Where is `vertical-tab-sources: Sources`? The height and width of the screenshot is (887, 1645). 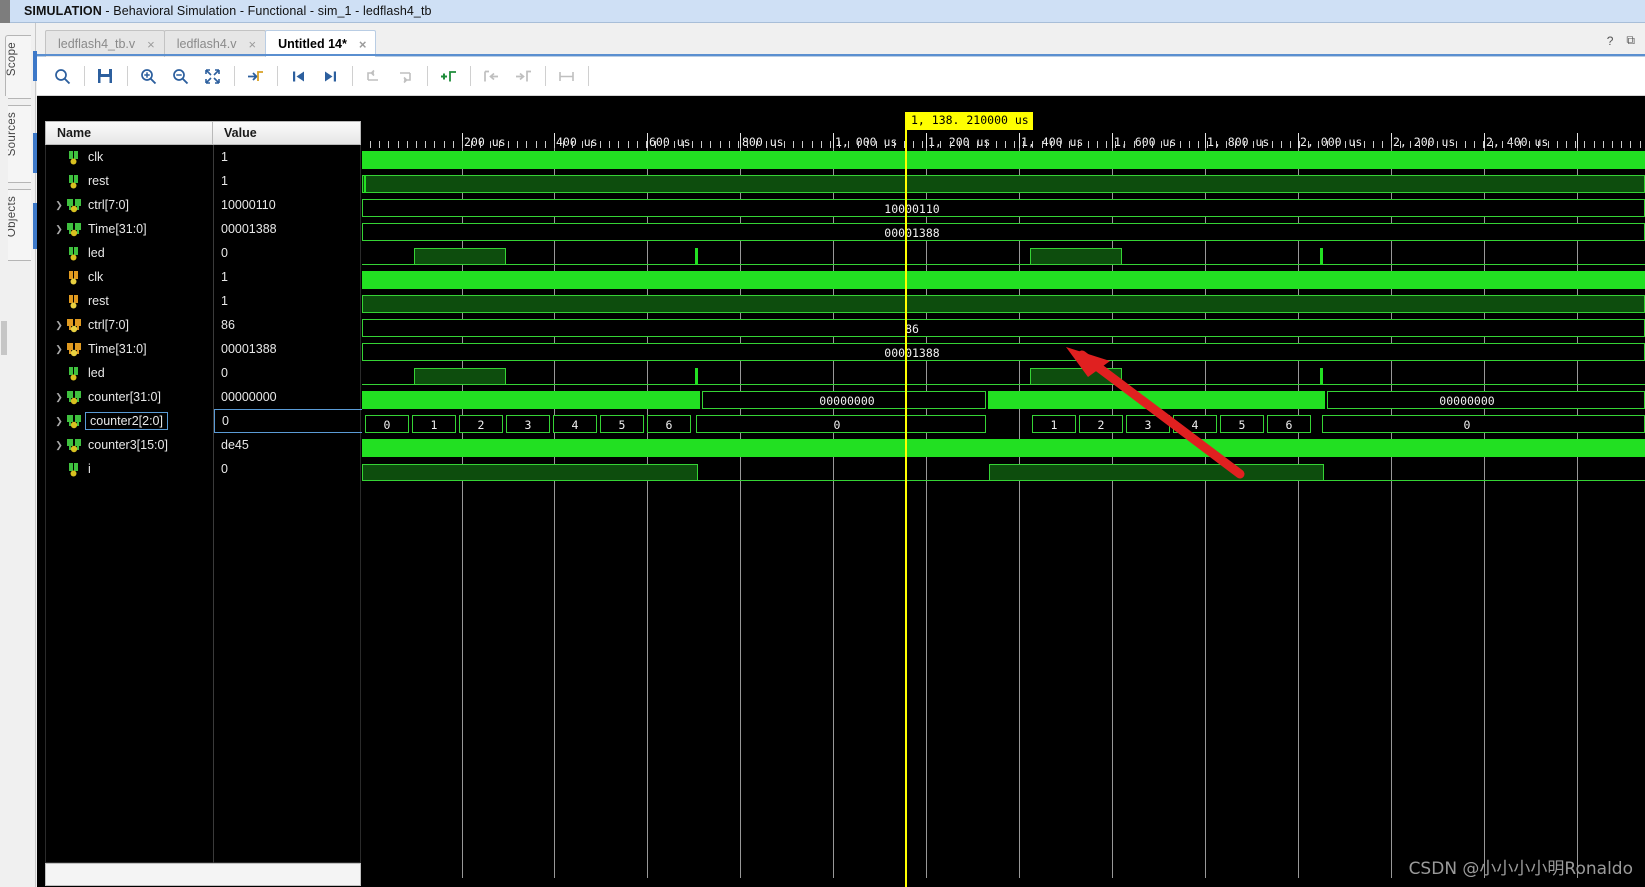 vertical-tab-sources: Sources is located at coordinates (18, 144).